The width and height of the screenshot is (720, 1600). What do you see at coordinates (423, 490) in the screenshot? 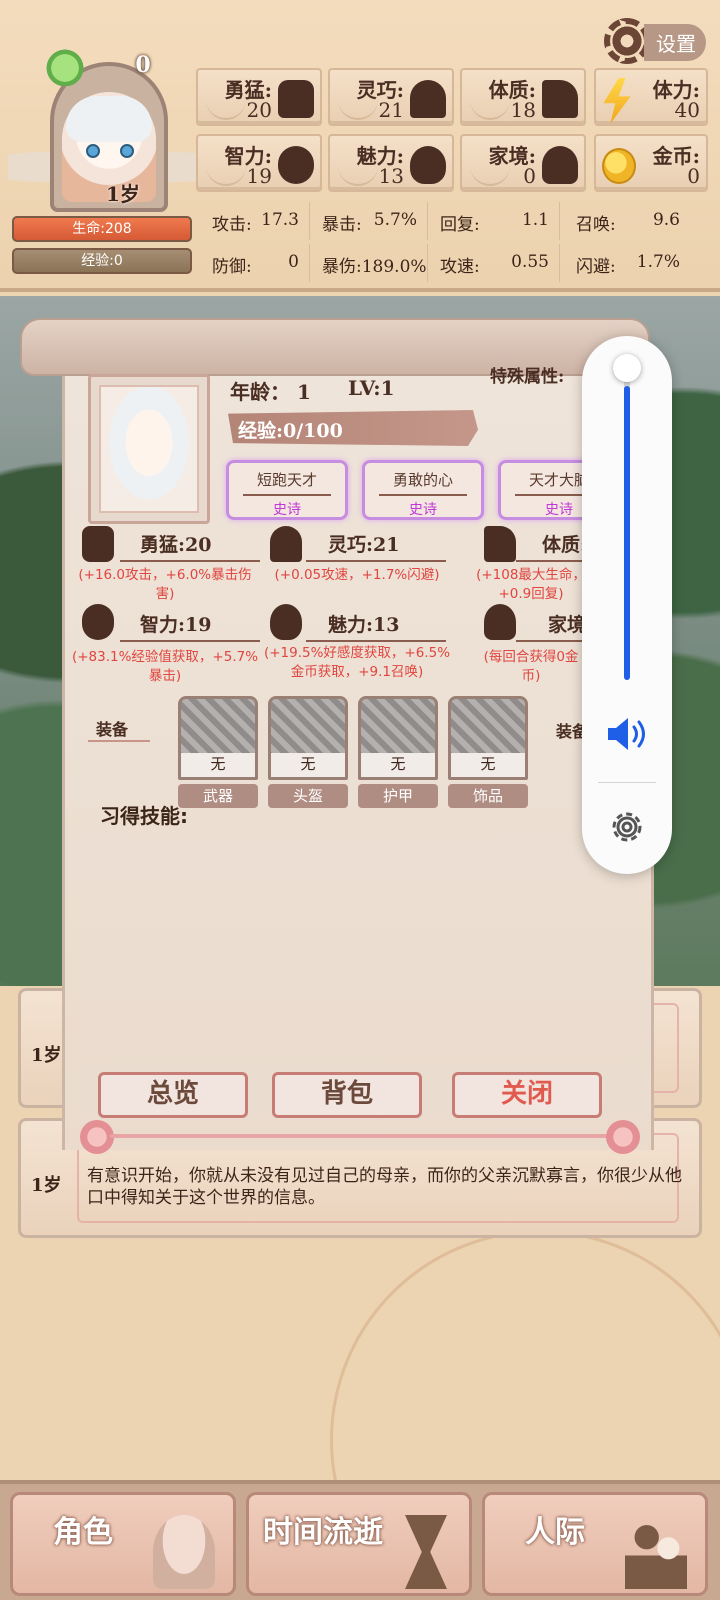
I see `trait-card: 勇敢的心 史诗` at bounding box center [423, 490].